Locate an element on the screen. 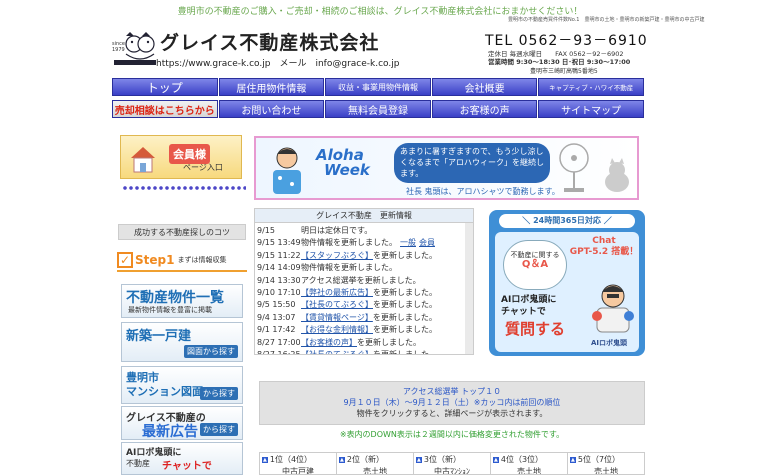 The height and width of the screenshot is (475, 760). news-date: 9/4 13:07 is located at coordinates (276, 317).